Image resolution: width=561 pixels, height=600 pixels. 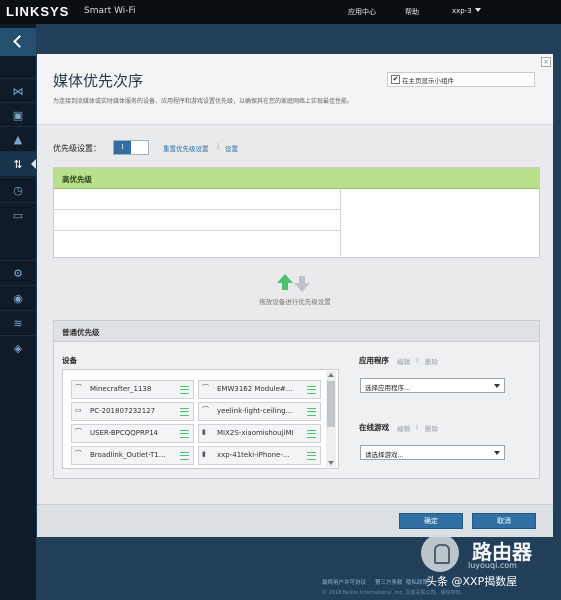 I want to click on sidebar-item-external-storage: ▭, so click(x=18, y=214).